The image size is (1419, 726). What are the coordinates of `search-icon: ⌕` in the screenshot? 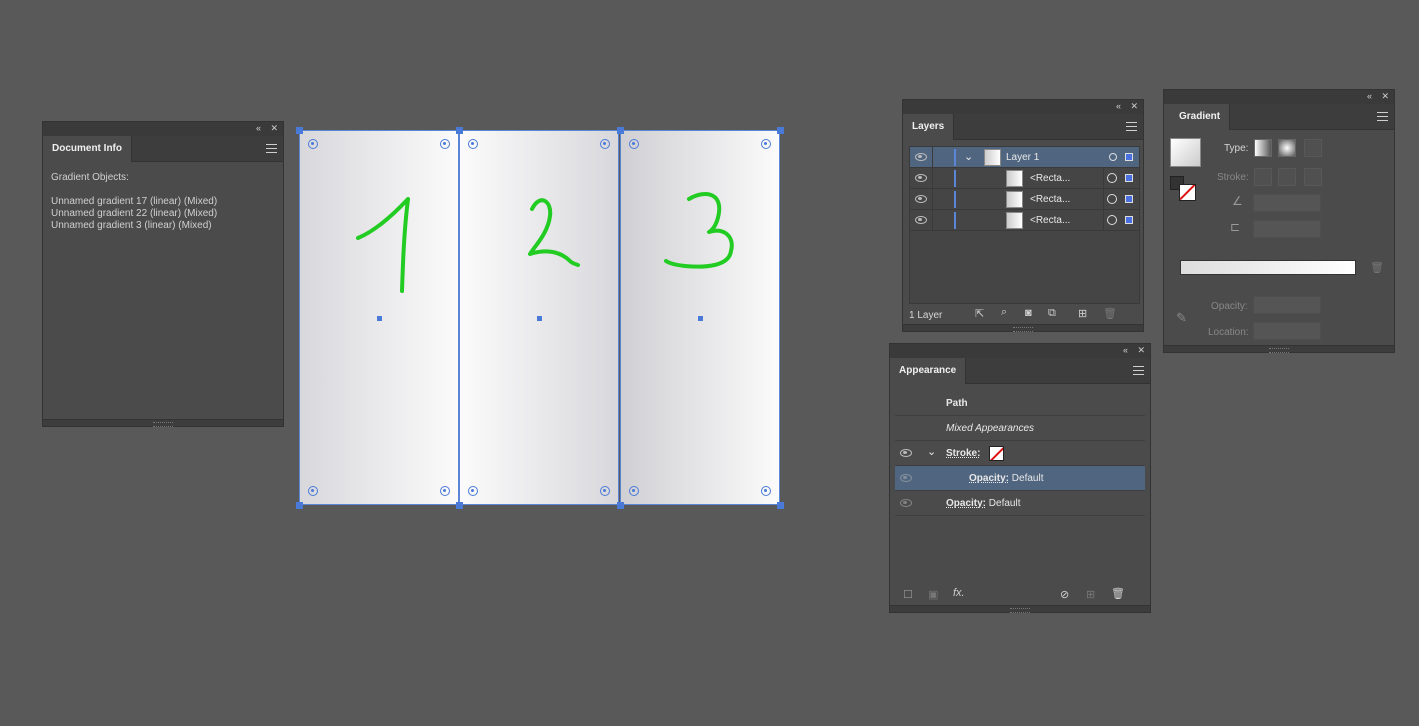 It's located at (1004, 312).